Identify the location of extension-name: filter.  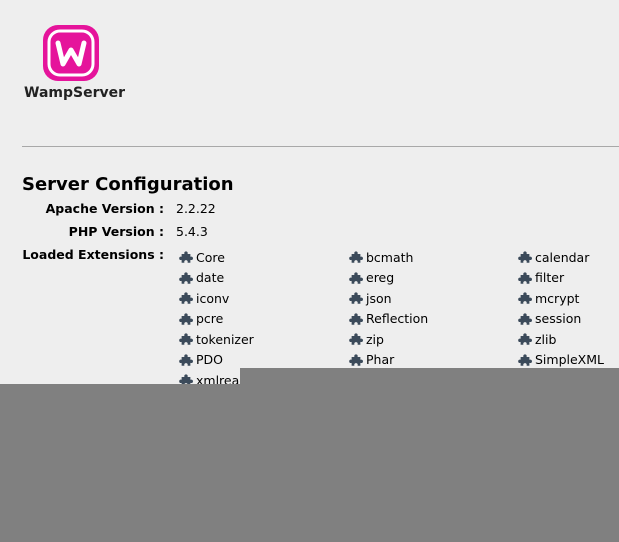
(550, 277).